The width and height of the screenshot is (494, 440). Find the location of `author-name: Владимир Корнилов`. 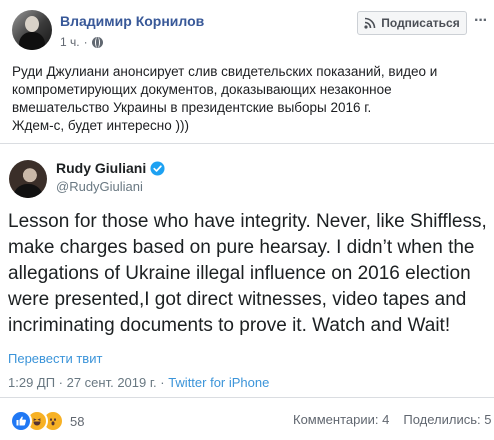

author-name: Владимир Корнилов is located at coordinates (132, 21).